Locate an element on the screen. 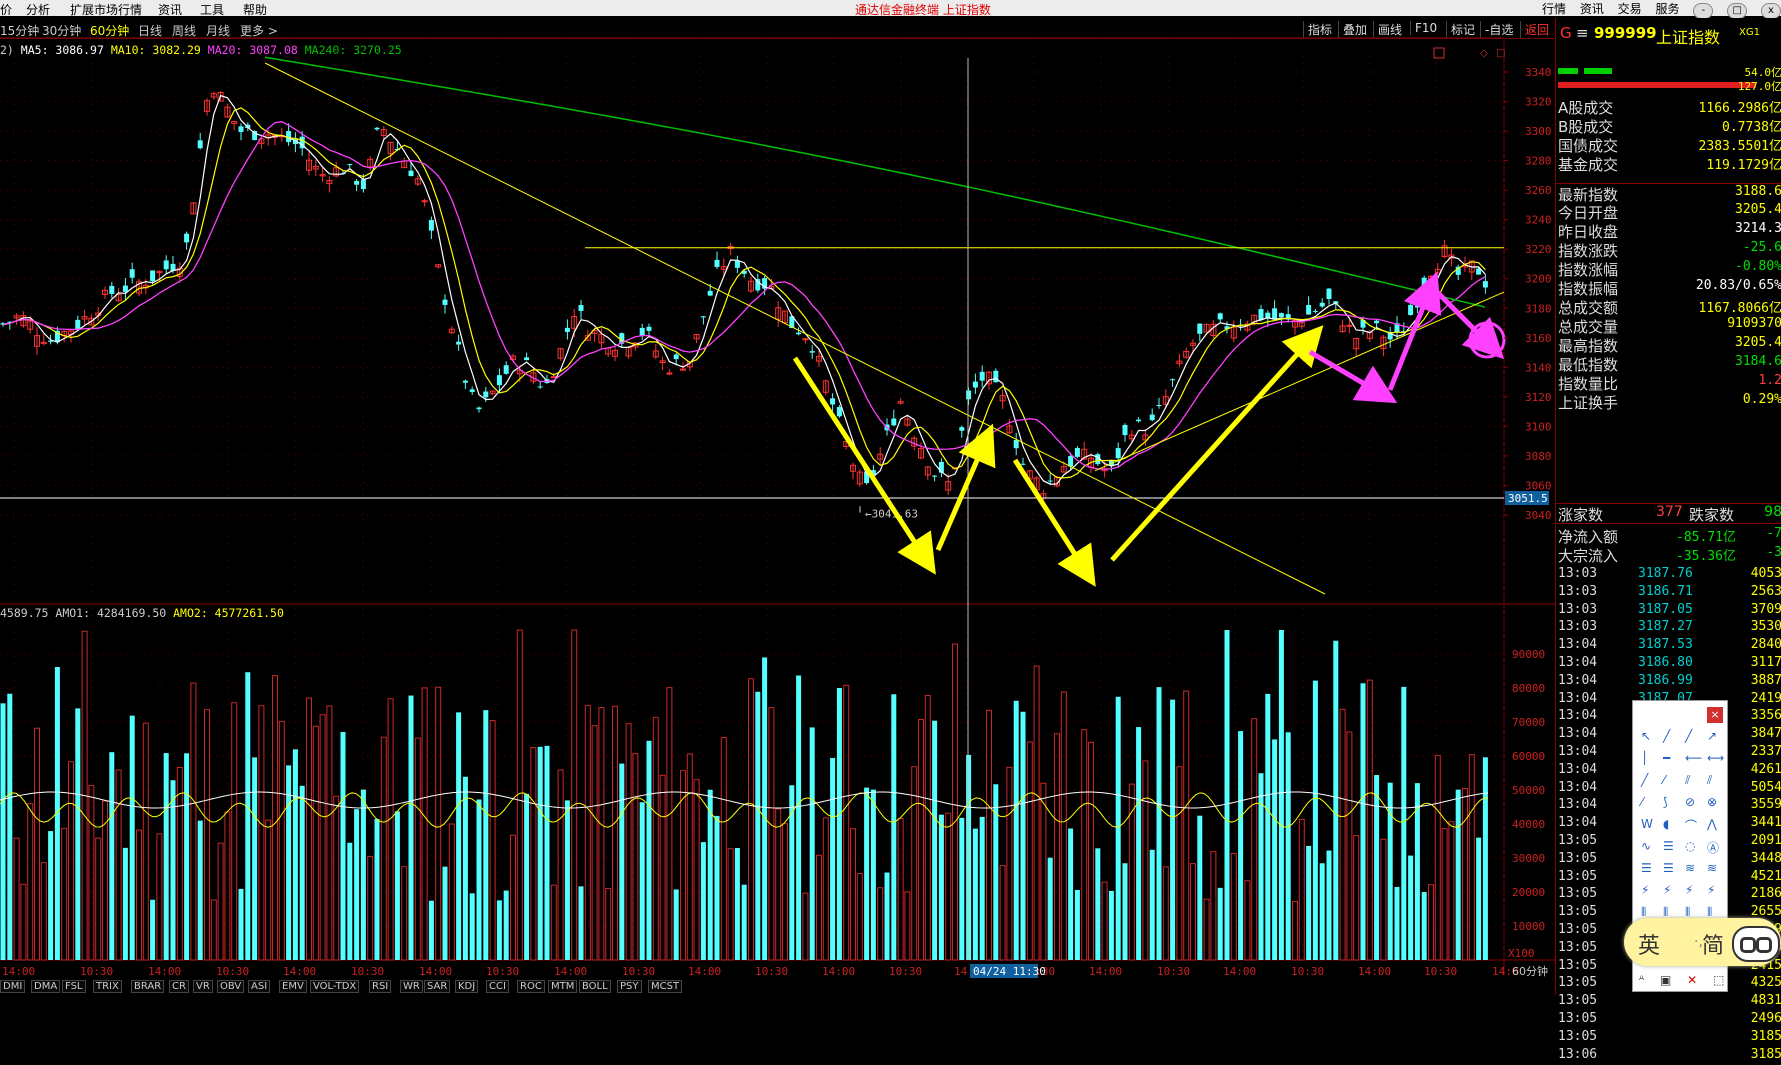 The height and width of the screenshot is (1065, 1781). indicator-tab-brar: BRAR is located at coordinates (147, 986).